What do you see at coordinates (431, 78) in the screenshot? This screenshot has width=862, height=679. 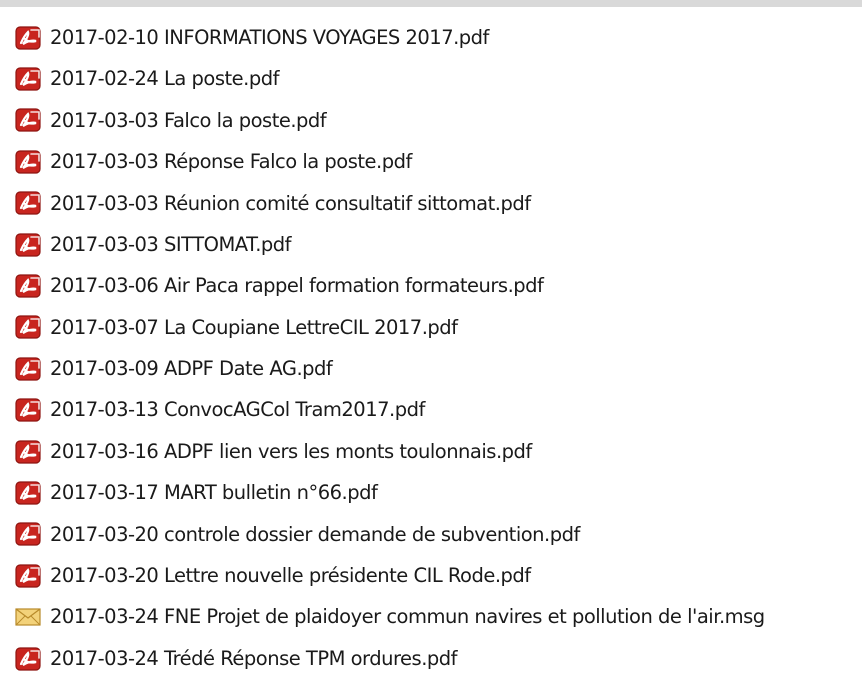 I see `file-row: 2017-02-24 La poste.pdf` at bounding box center [431, 78].